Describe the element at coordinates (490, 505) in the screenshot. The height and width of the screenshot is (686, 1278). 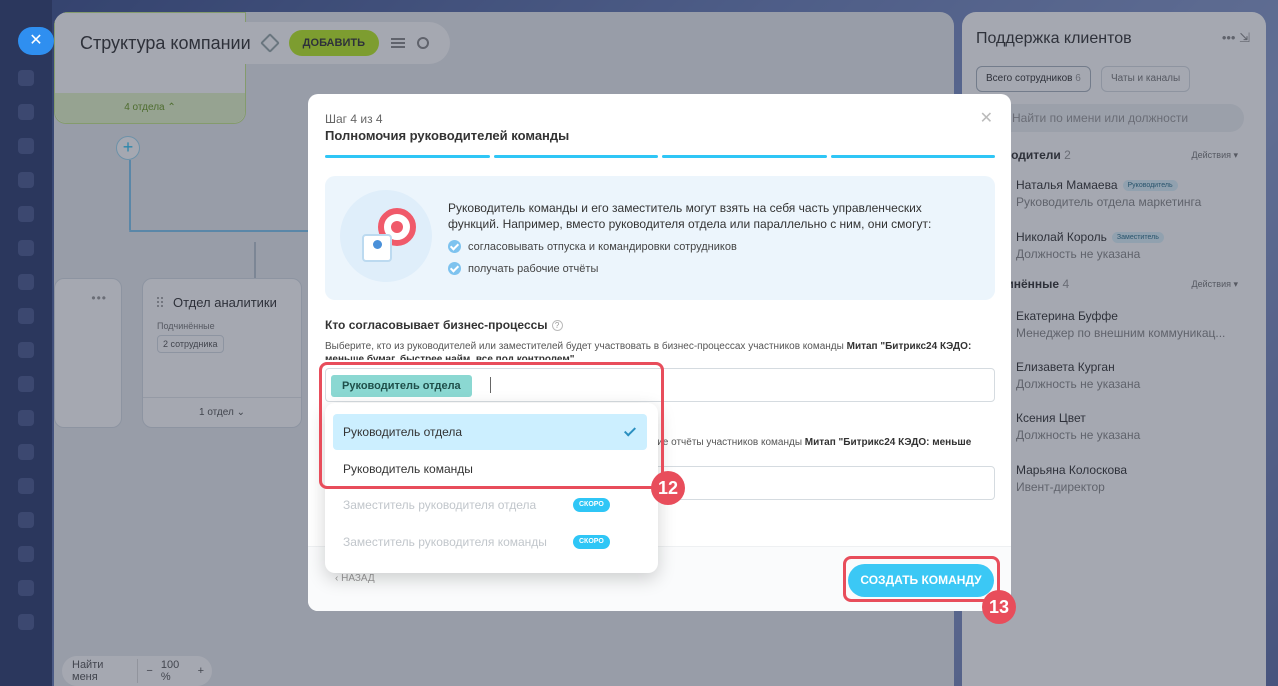
I see `dropdown-option-disabled: Заместитель руководителя отдела СКОРО` at that location.